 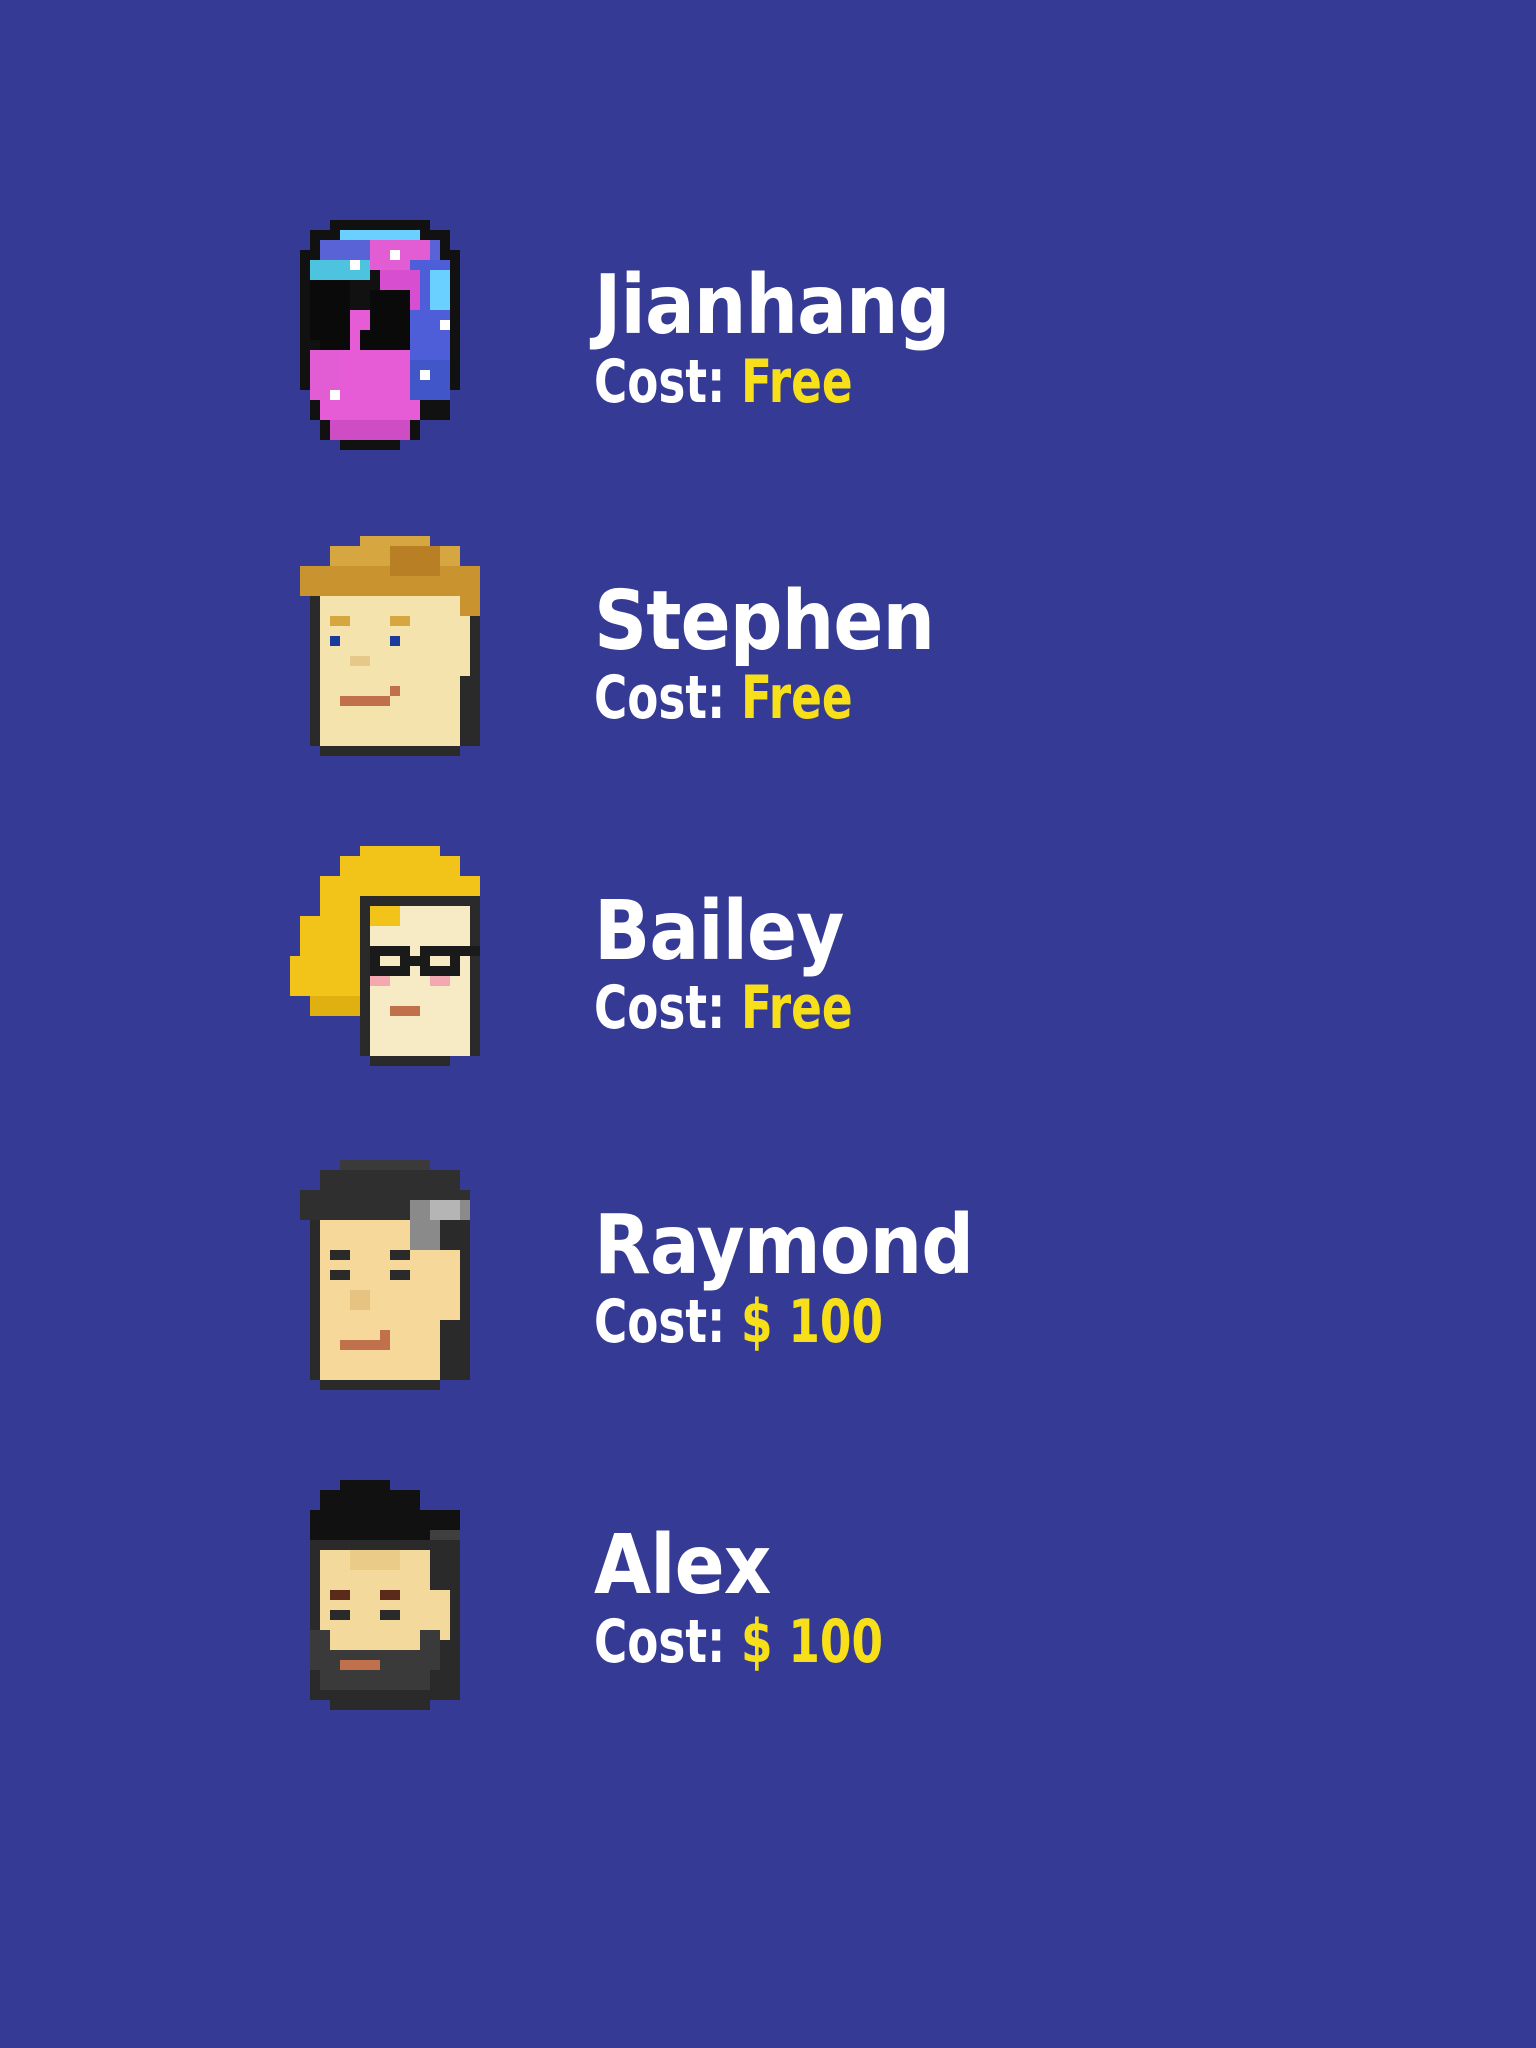 I want to click on character-option-bailey: Bailey Cost: Free, so click(x=680, y=966).